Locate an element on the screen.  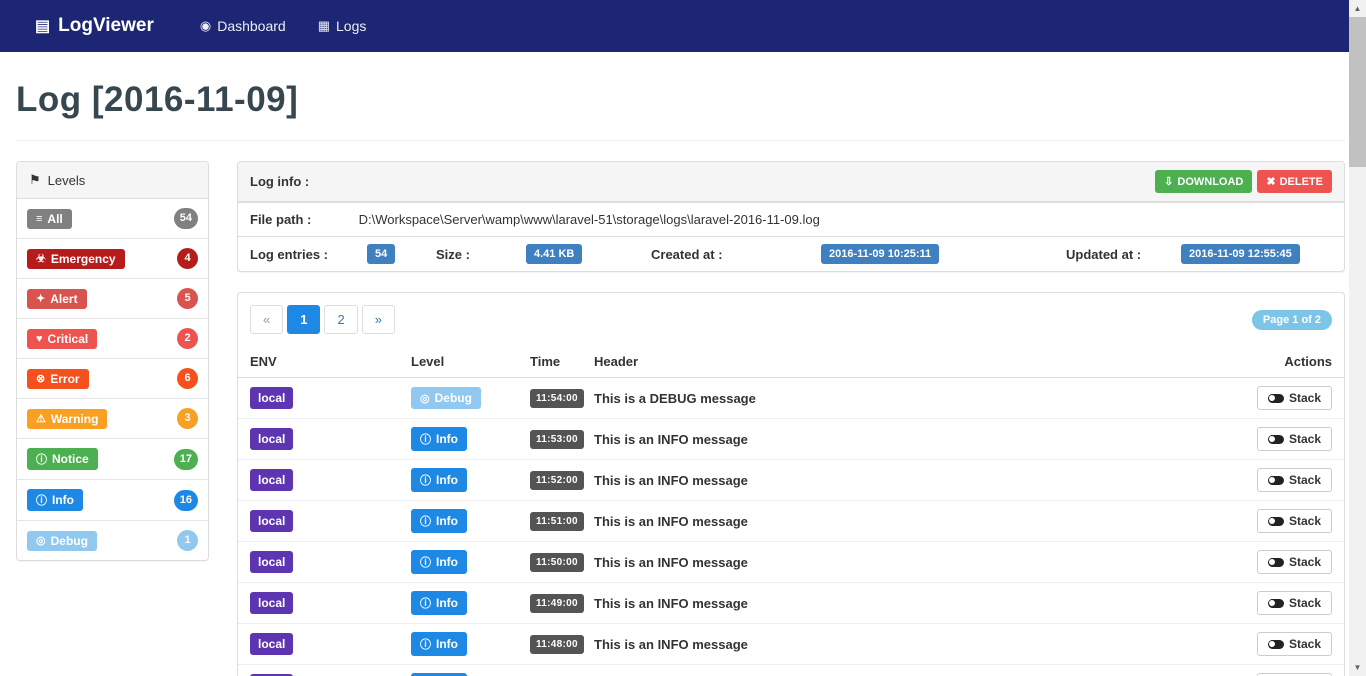
updated-at-badge: 2016-11-09 12:55:45 is located at coordinates (1240, 254).